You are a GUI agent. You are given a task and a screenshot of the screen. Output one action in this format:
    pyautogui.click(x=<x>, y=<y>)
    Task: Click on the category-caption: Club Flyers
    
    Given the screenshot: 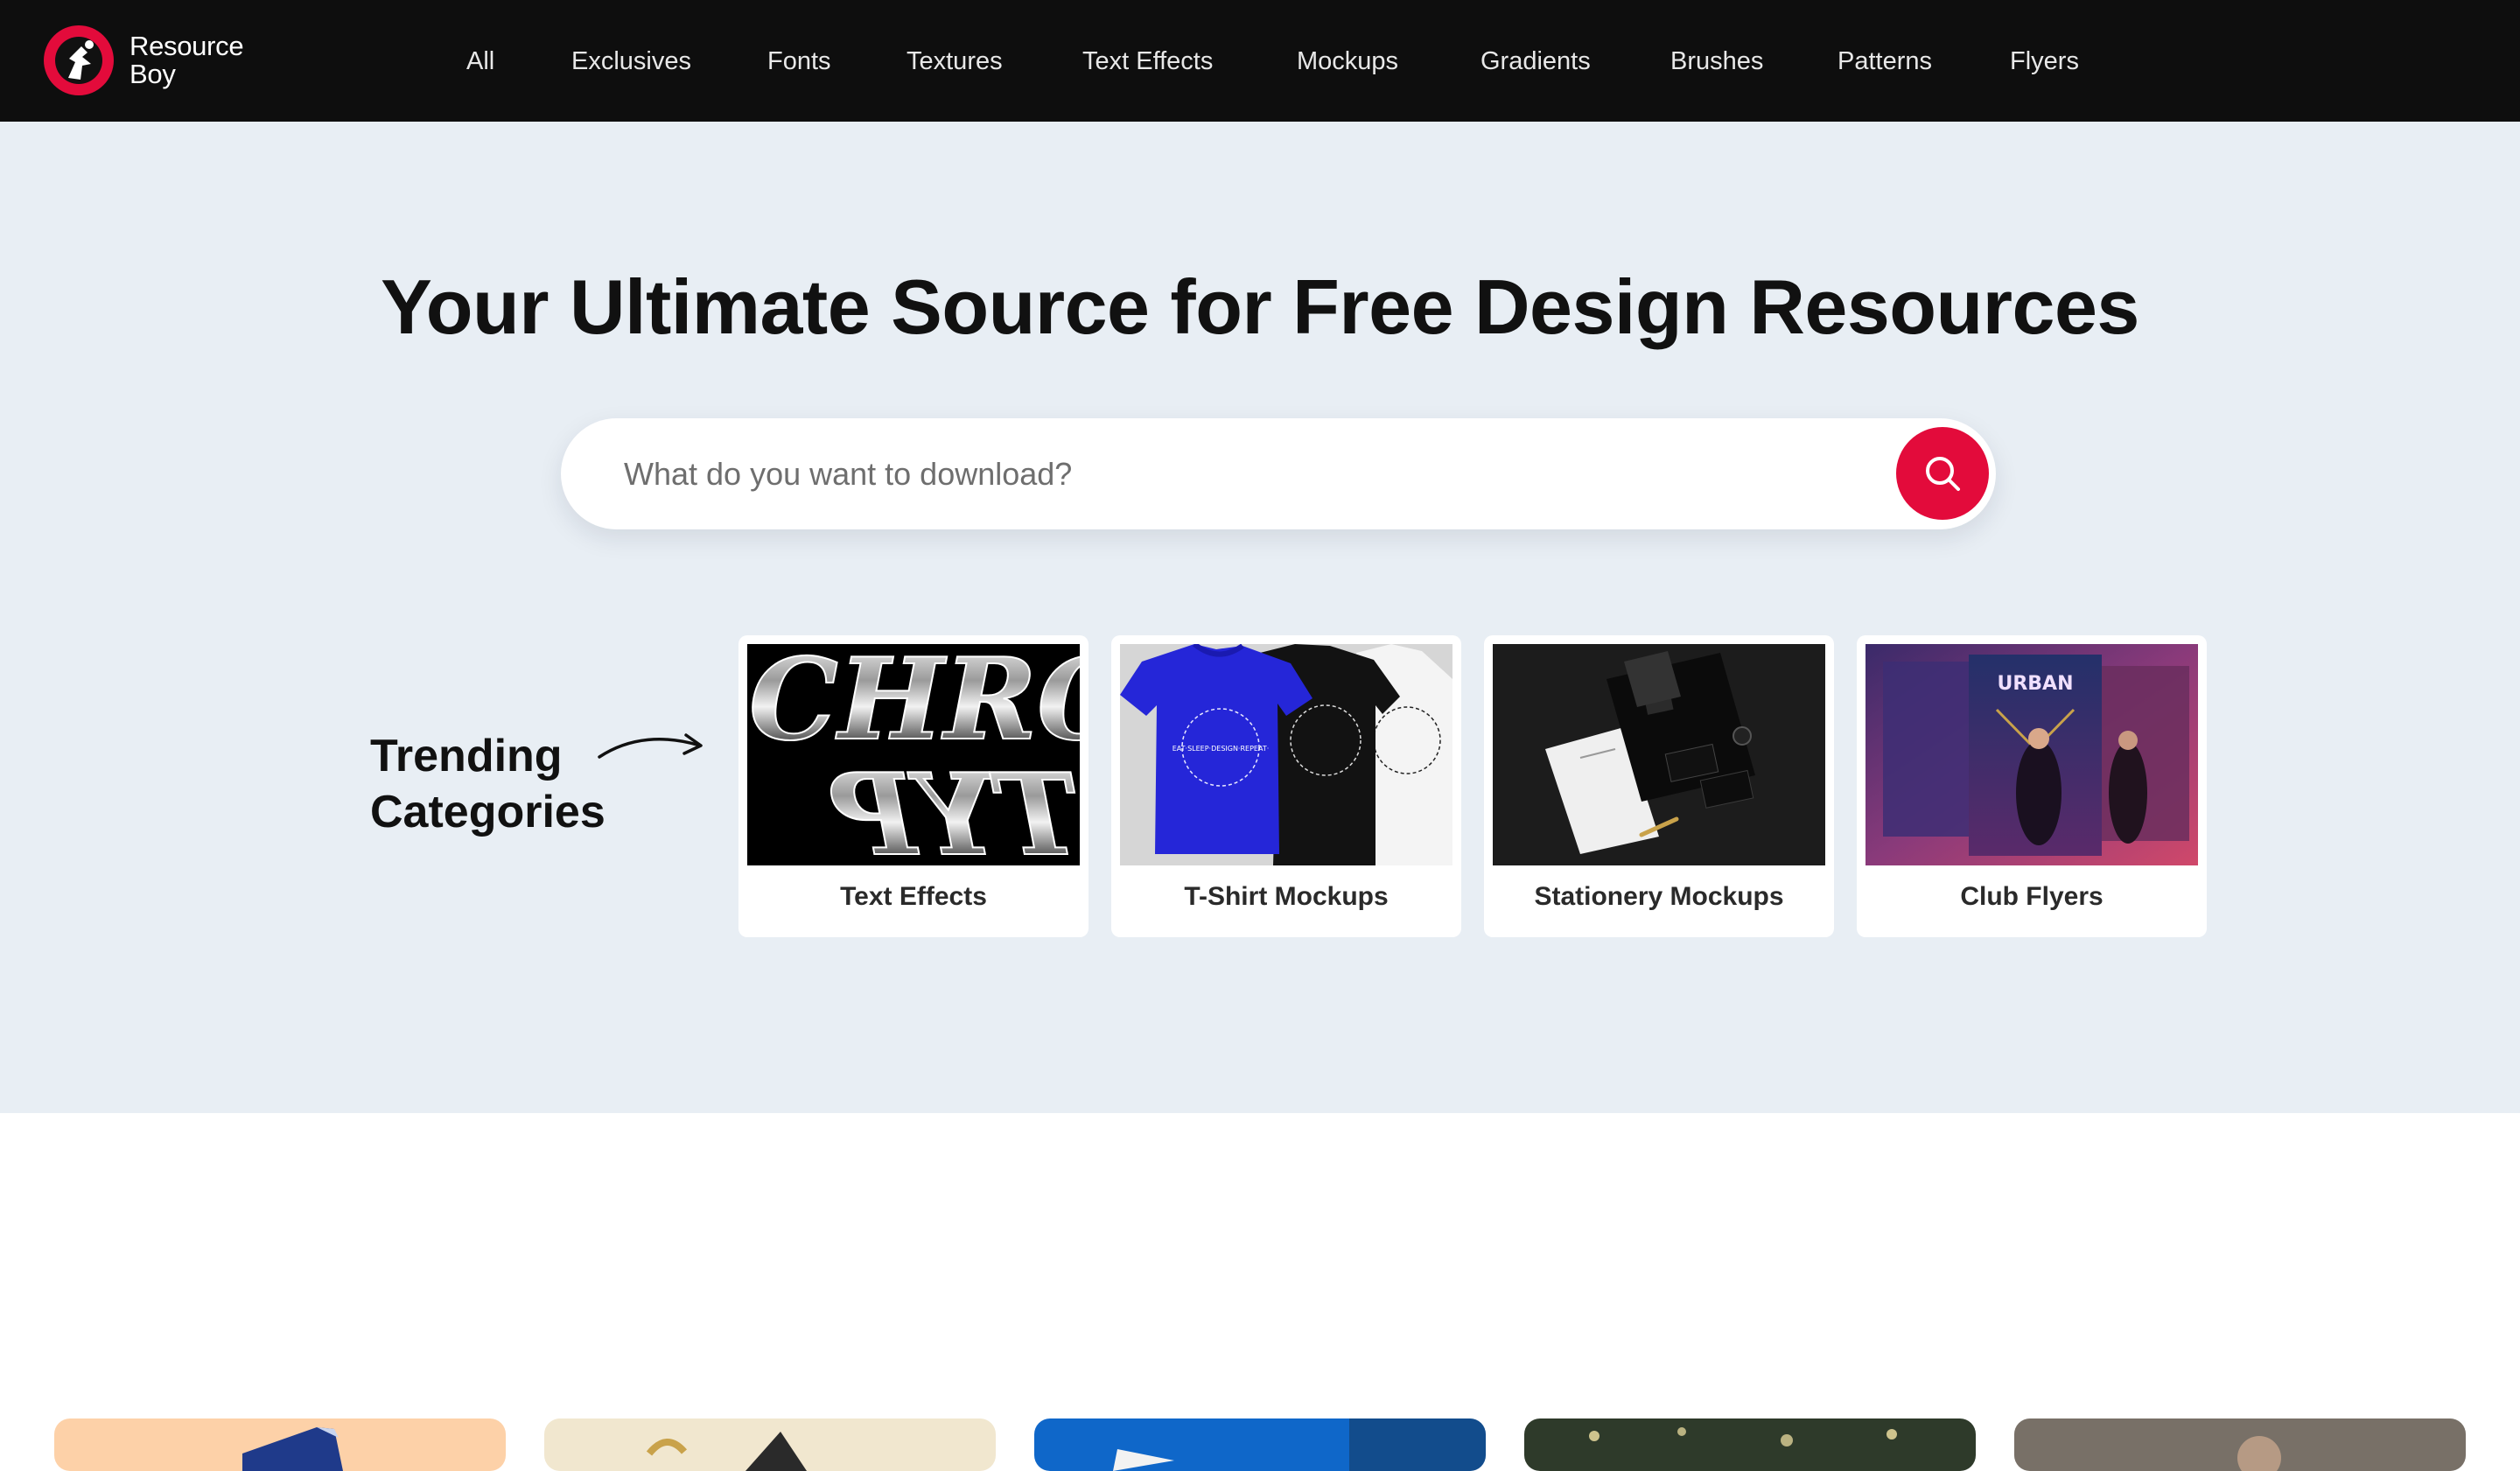 What is the action you would take?
    pyautogui.click(x=2032, y=896)
    